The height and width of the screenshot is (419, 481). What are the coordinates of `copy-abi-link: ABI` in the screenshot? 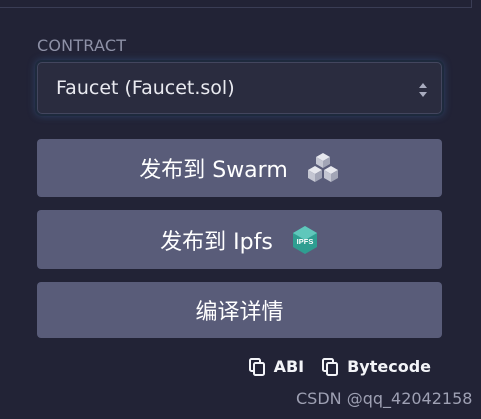 It's located at (276, 366).